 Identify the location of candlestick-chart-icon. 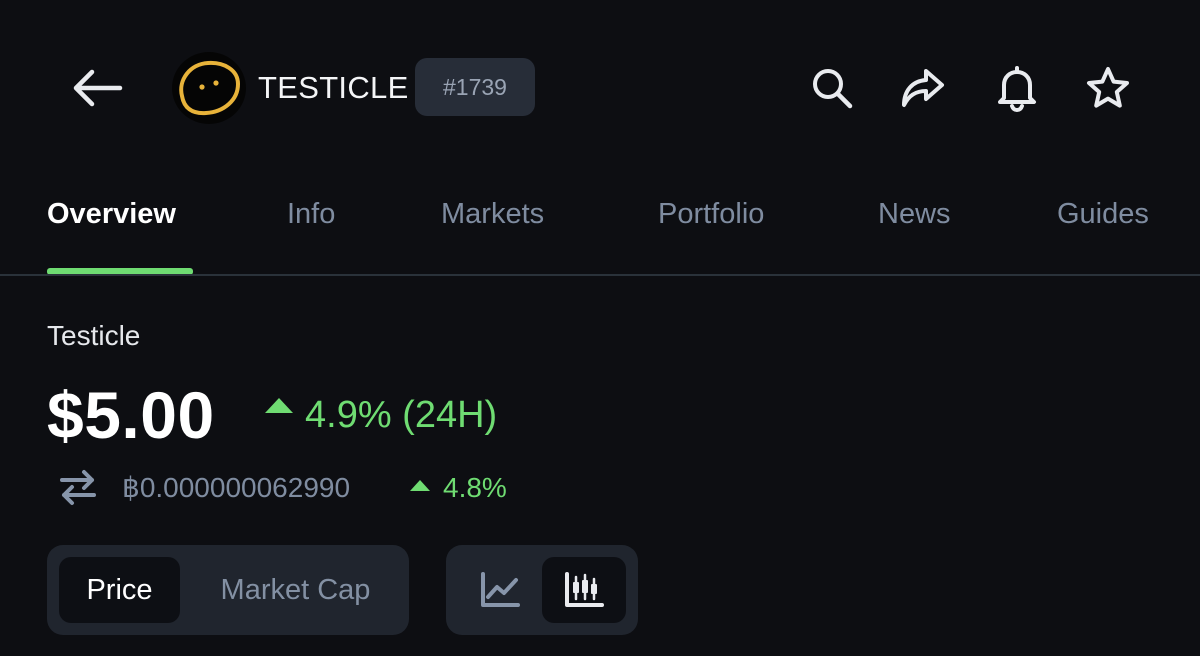
(584, 589).